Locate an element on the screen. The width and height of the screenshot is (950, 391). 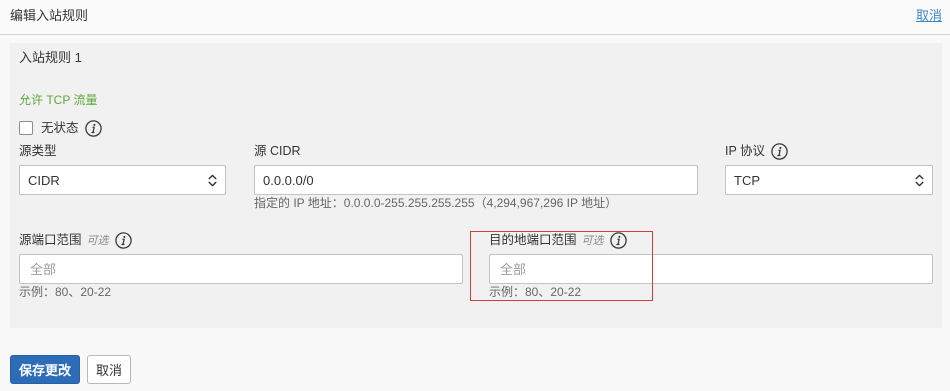
source-port-range-label: 源端口范围 is located at coordinates (50, 240).